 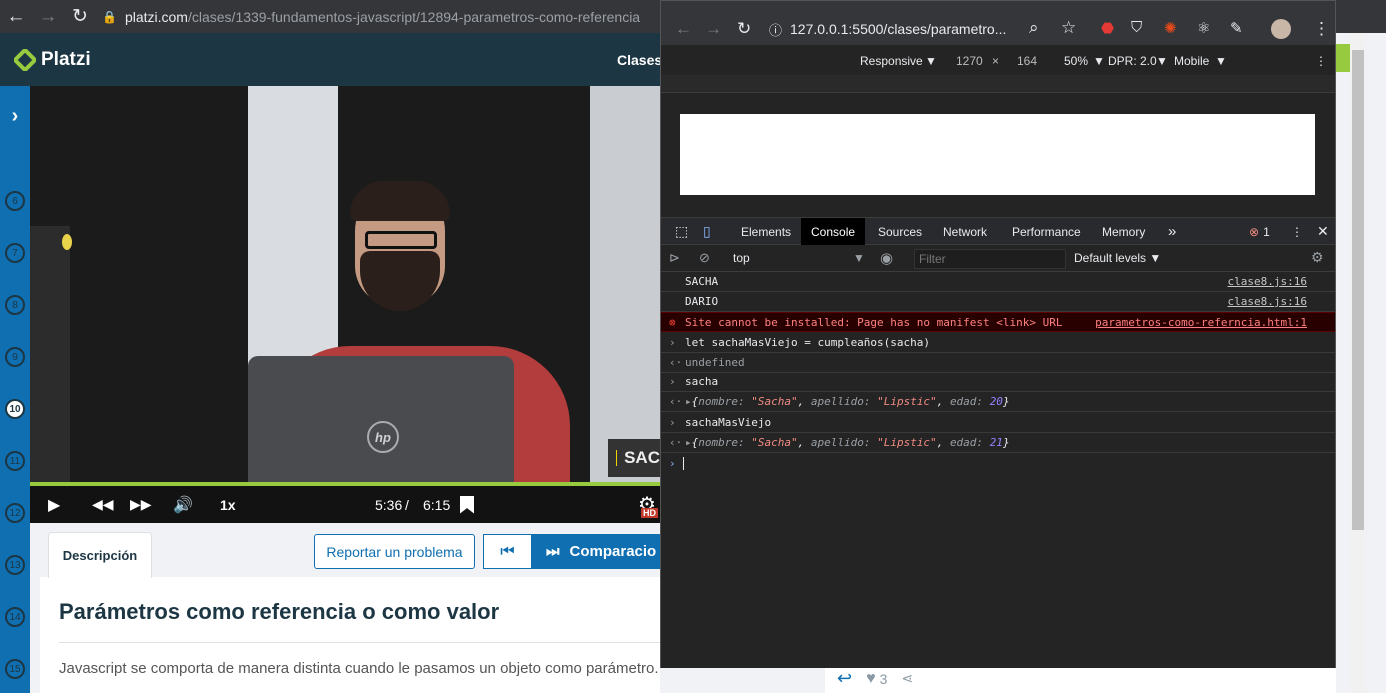 I want to click on skip-previous-icon: ⏮, so click(x=507, y=551).